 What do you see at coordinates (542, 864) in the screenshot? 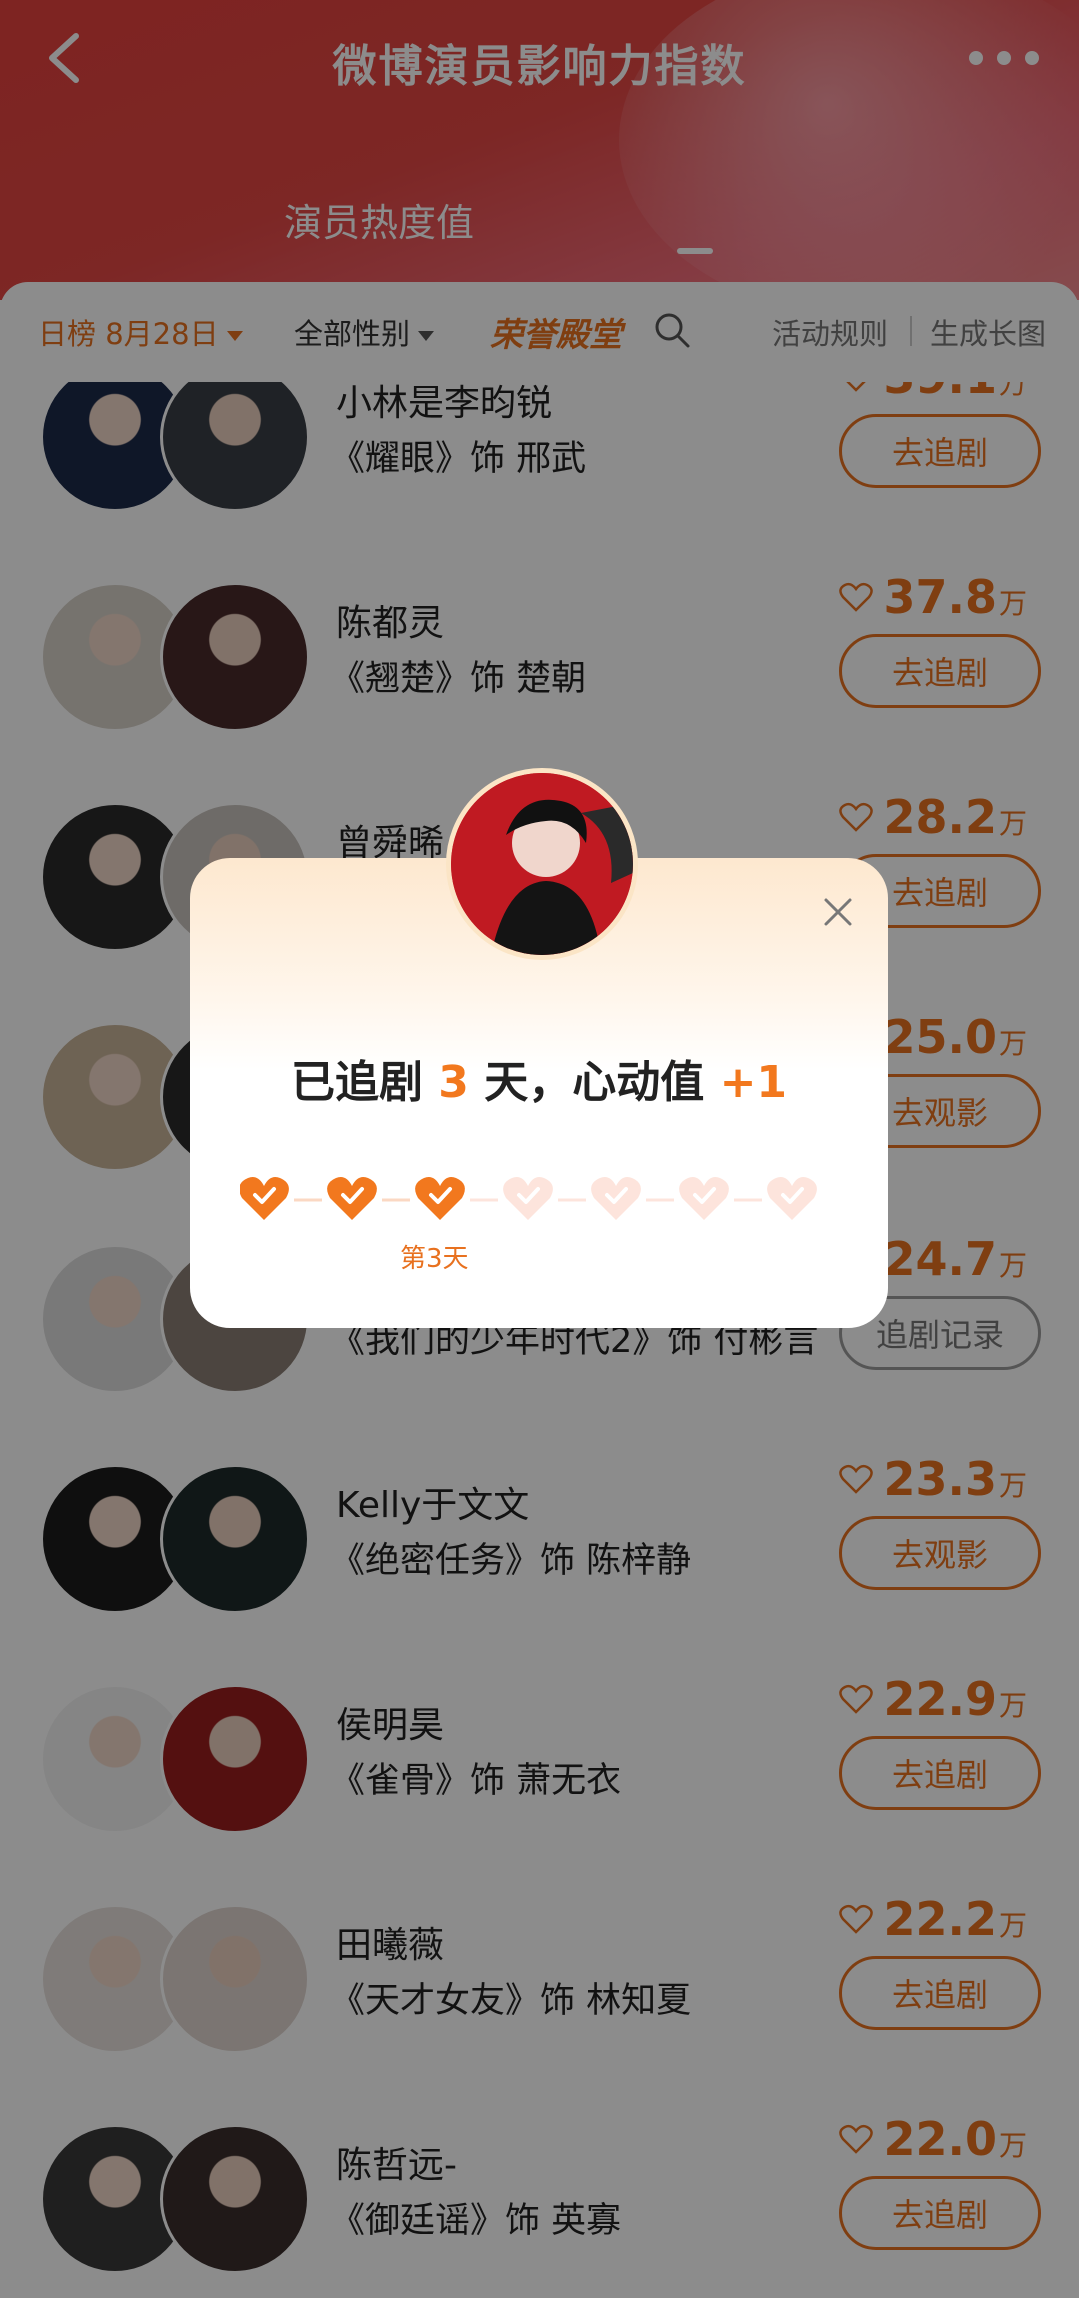
I see `actor-avatar` at bounding box center [542, 864].